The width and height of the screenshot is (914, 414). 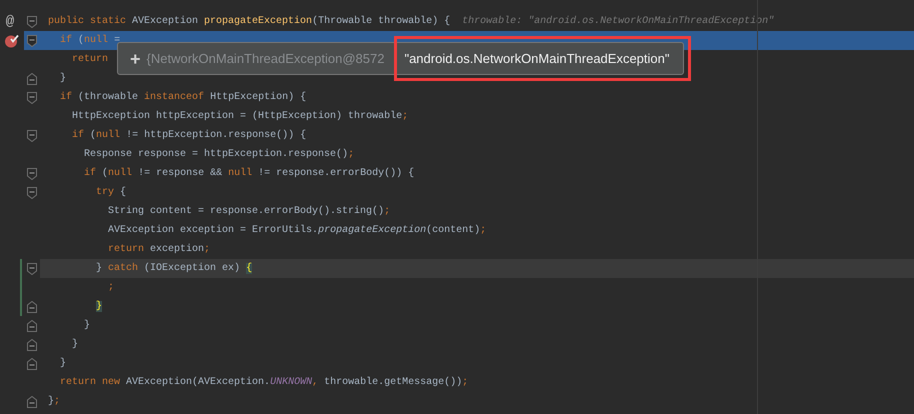 What do you see at coordinates (218, 155) in the screenshot?
I see `code-line: Response response = httpException.response();` at bounding box center [218, 155].